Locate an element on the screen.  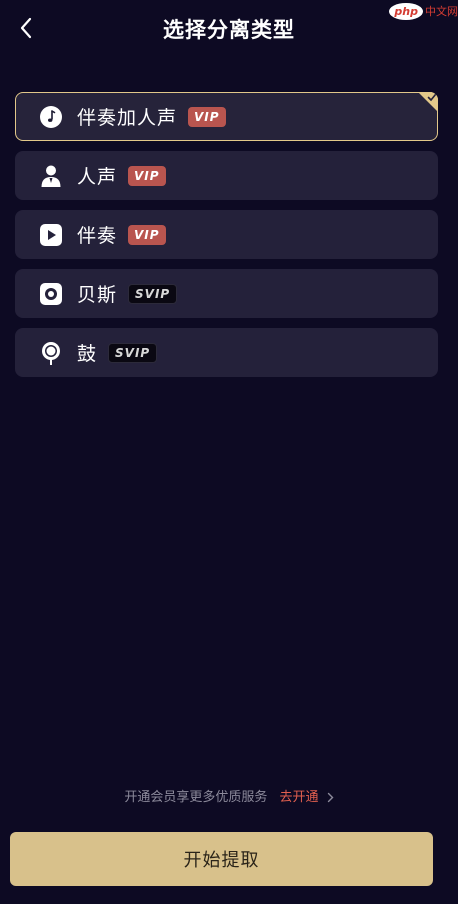
option-label: 伴奏 is located at coordinates (97, 236).